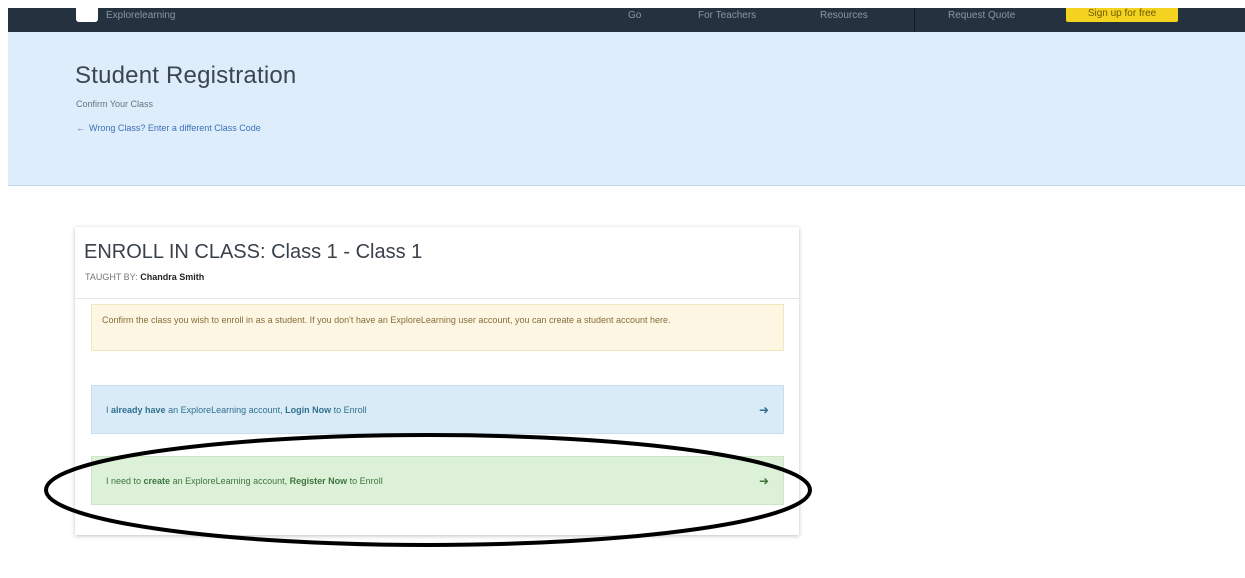 The height and width of the screenshot is (578, 1245). I want to click on login-text-mid: an ExploreLearning account,, so click(225, 410).